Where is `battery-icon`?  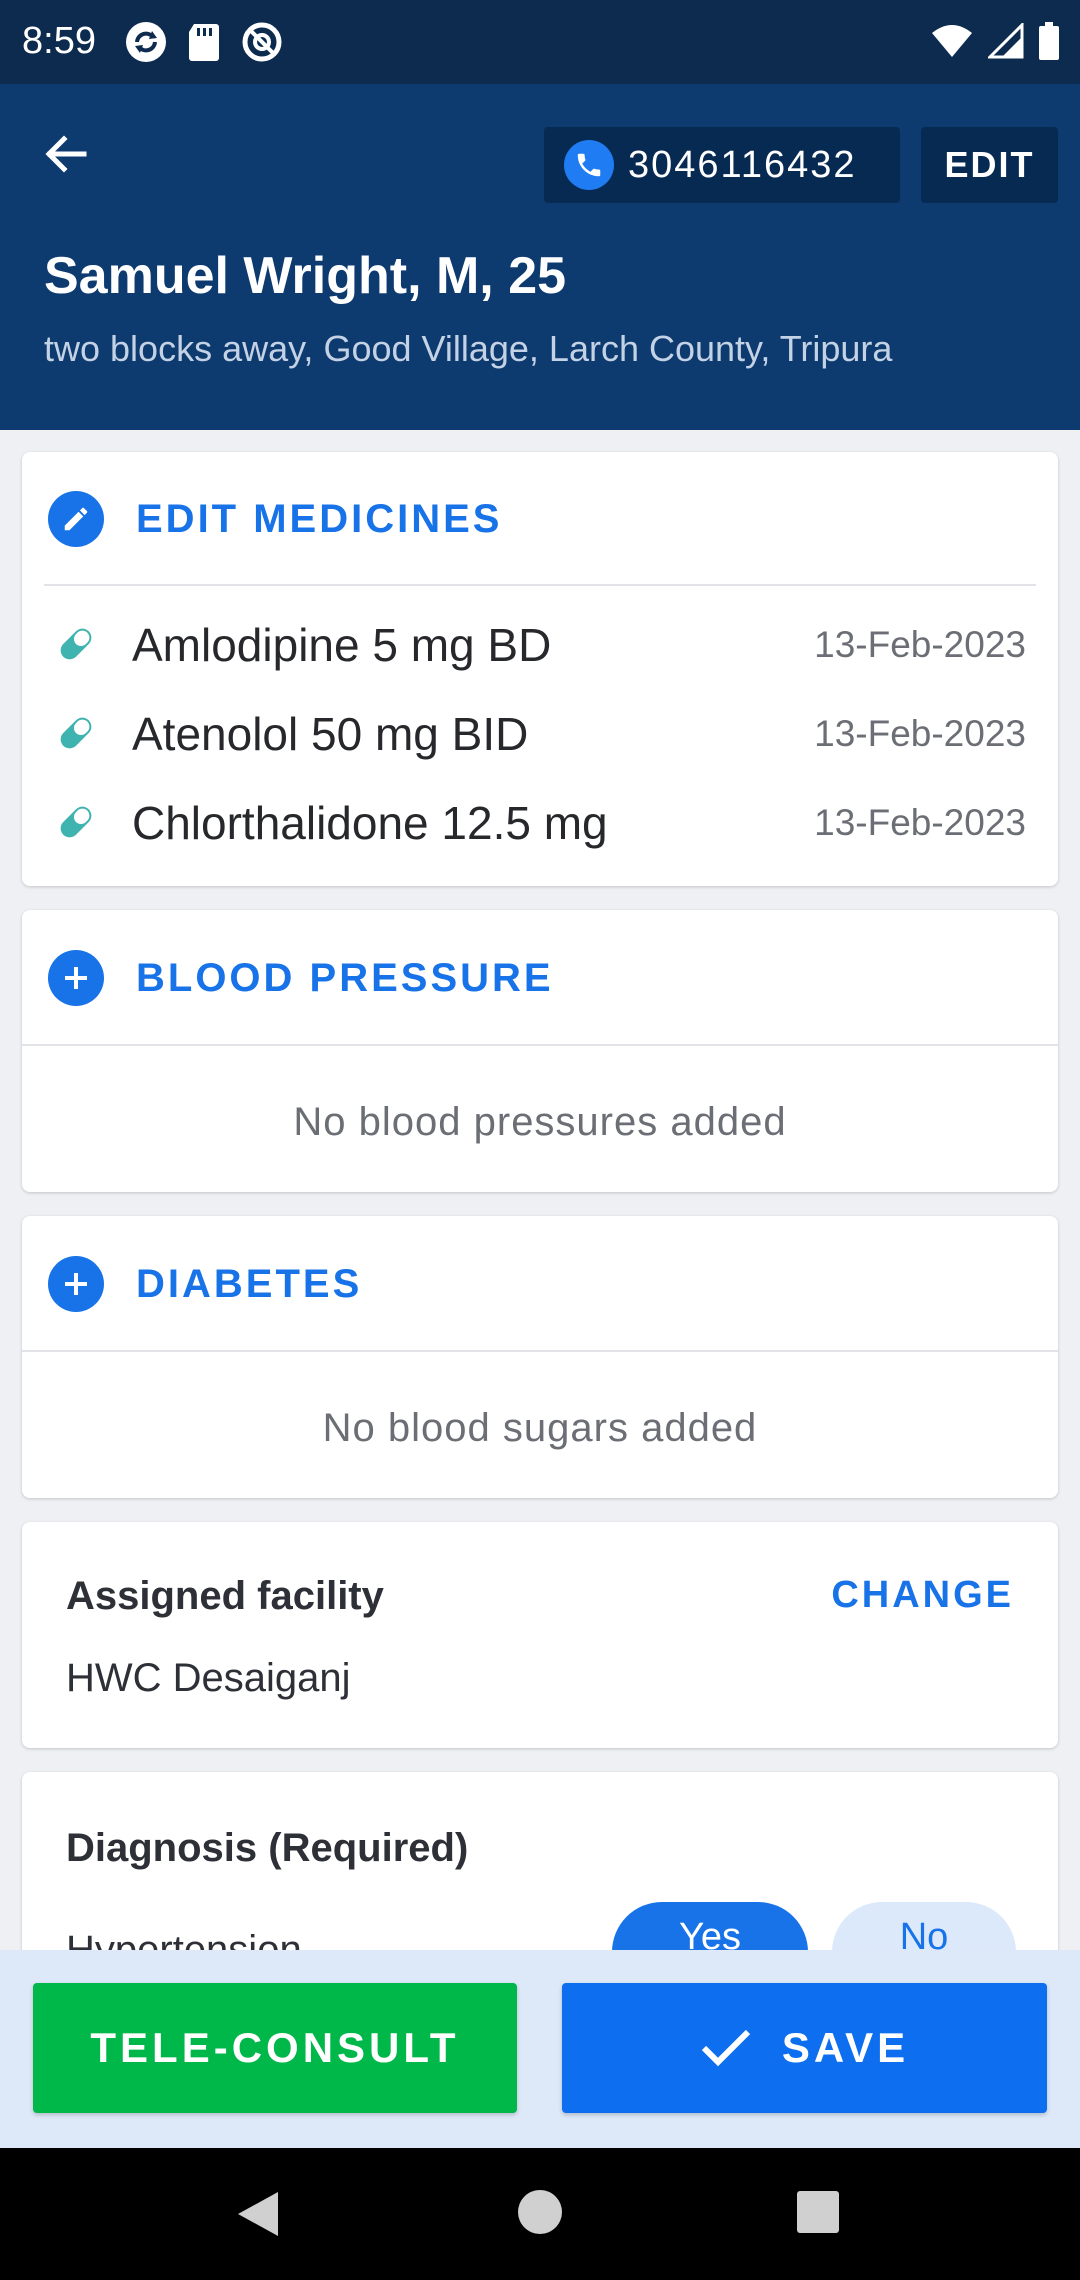
battery-icon is located at coordinates (1049, 41).